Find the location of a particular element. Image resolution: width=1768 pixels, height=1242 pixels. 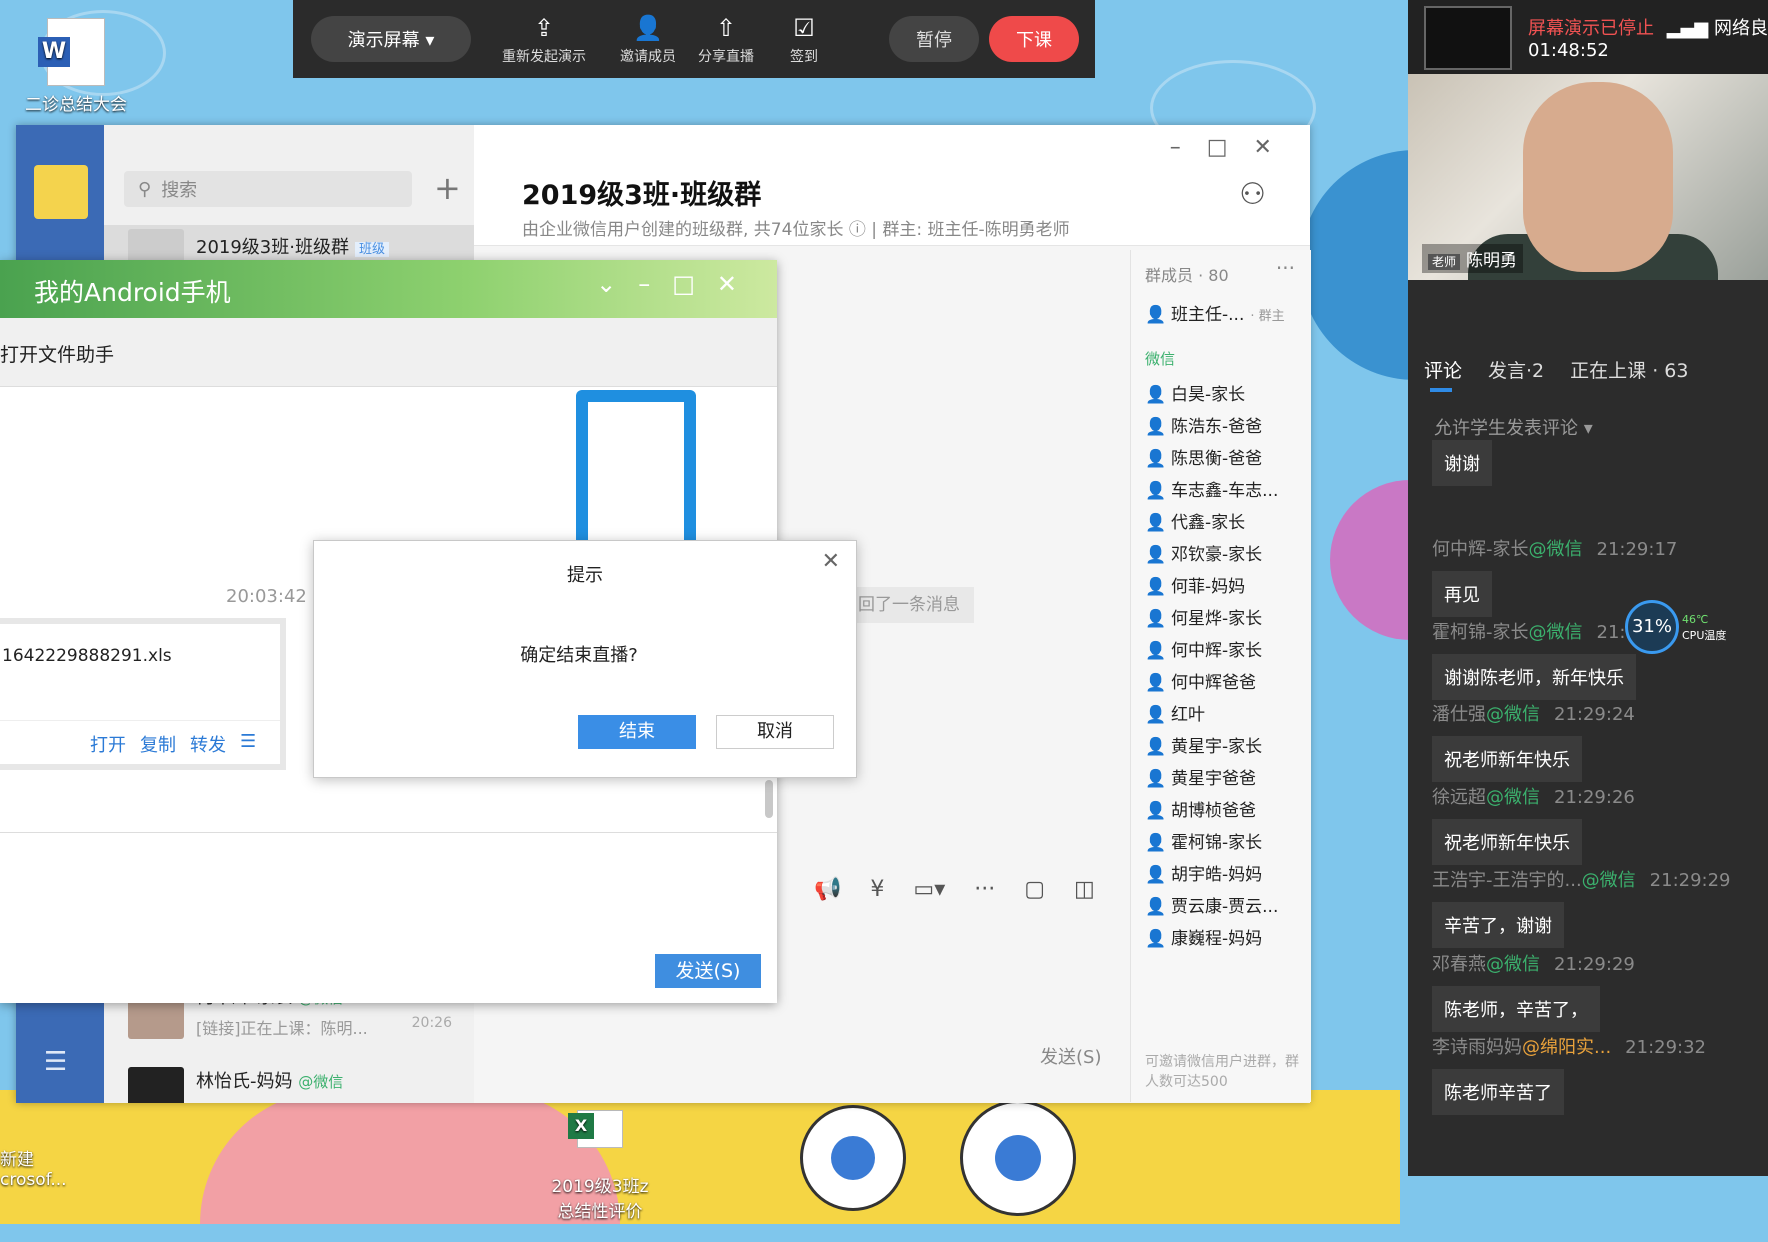

toolbar-label: 重新发起演示 is located at coordinates (544, 57).